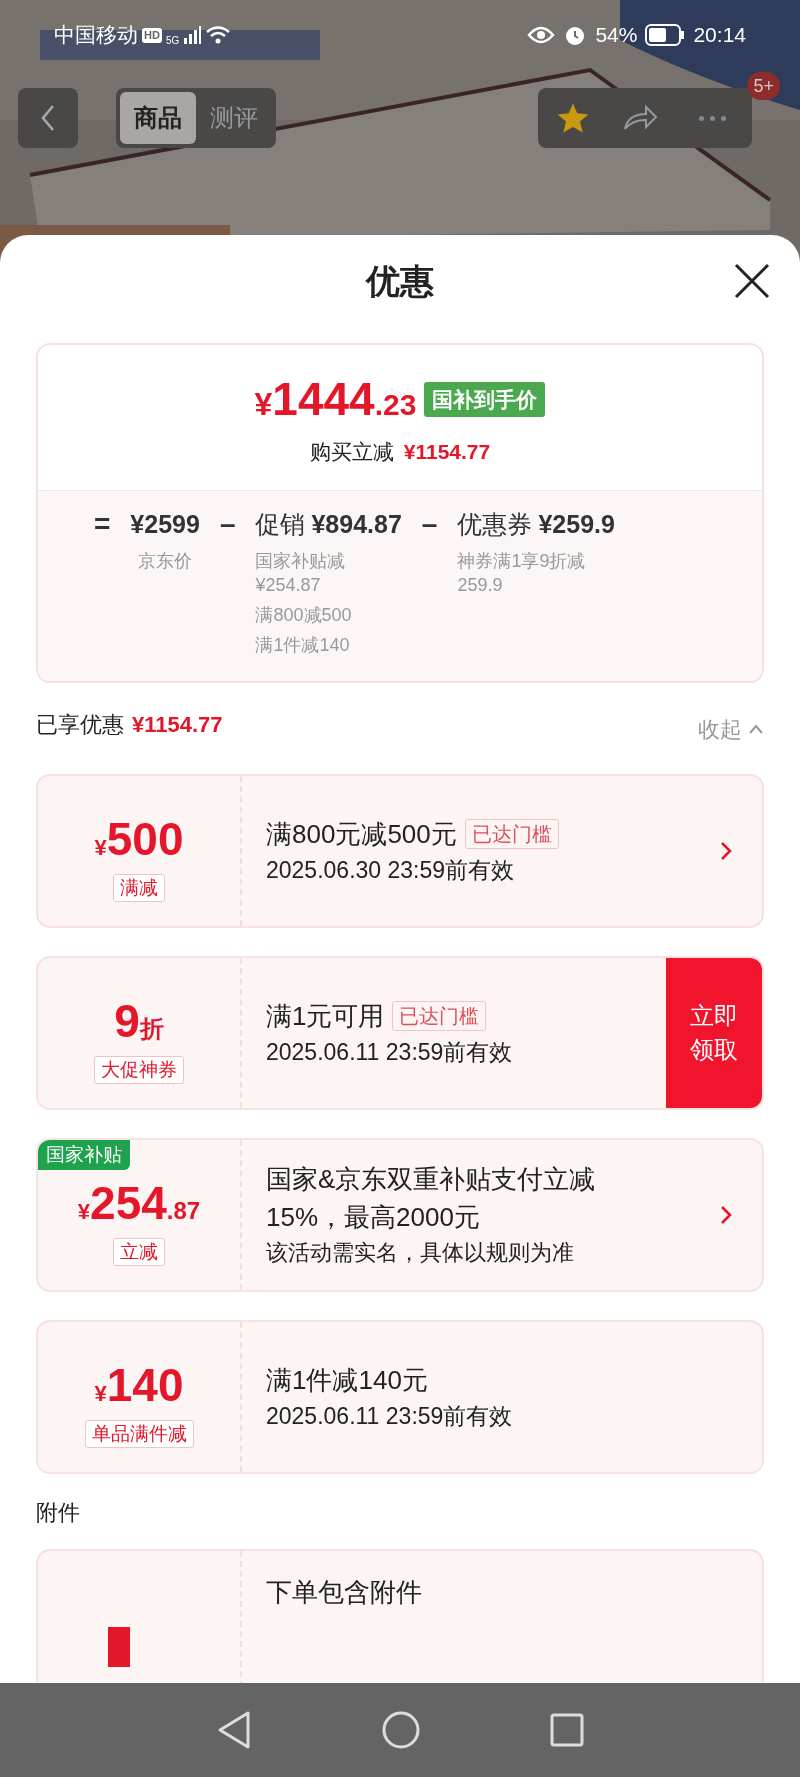  I want to click on breakdown-amount: ¥894.87, so click(356, 524).